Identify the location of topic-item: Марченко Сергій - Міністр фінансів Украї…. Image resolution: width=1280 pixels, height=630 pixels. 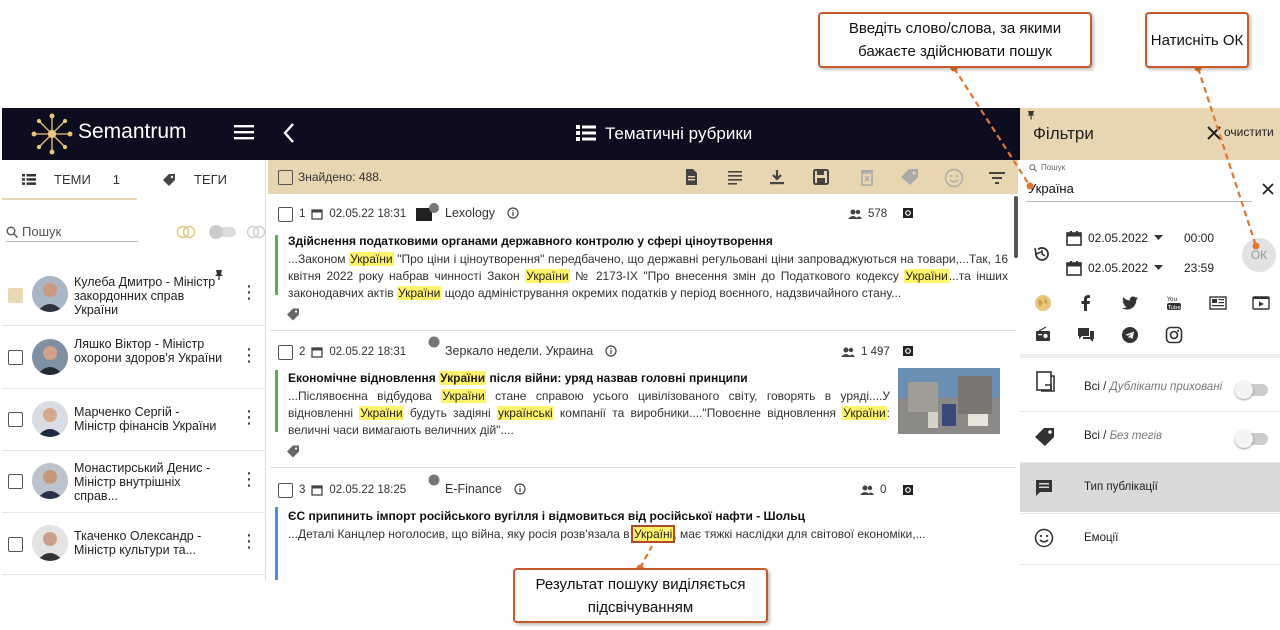
(134, 420).